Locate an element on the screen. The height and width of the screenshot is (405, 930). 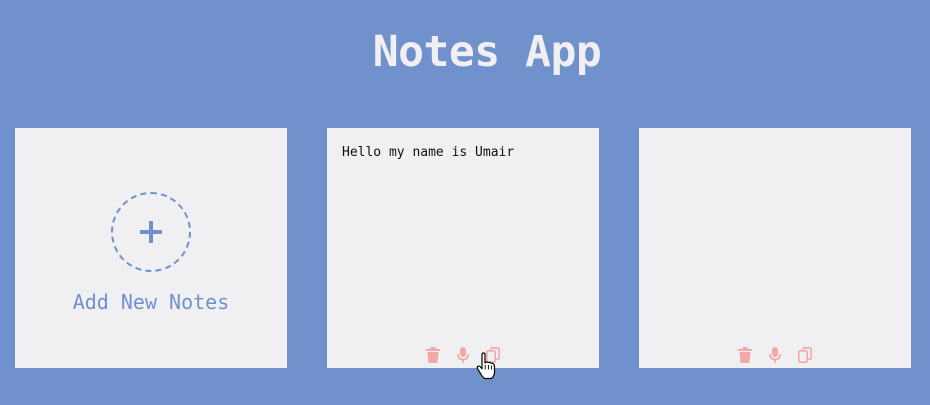
add-note-circle is located at coordinates (151, 232).